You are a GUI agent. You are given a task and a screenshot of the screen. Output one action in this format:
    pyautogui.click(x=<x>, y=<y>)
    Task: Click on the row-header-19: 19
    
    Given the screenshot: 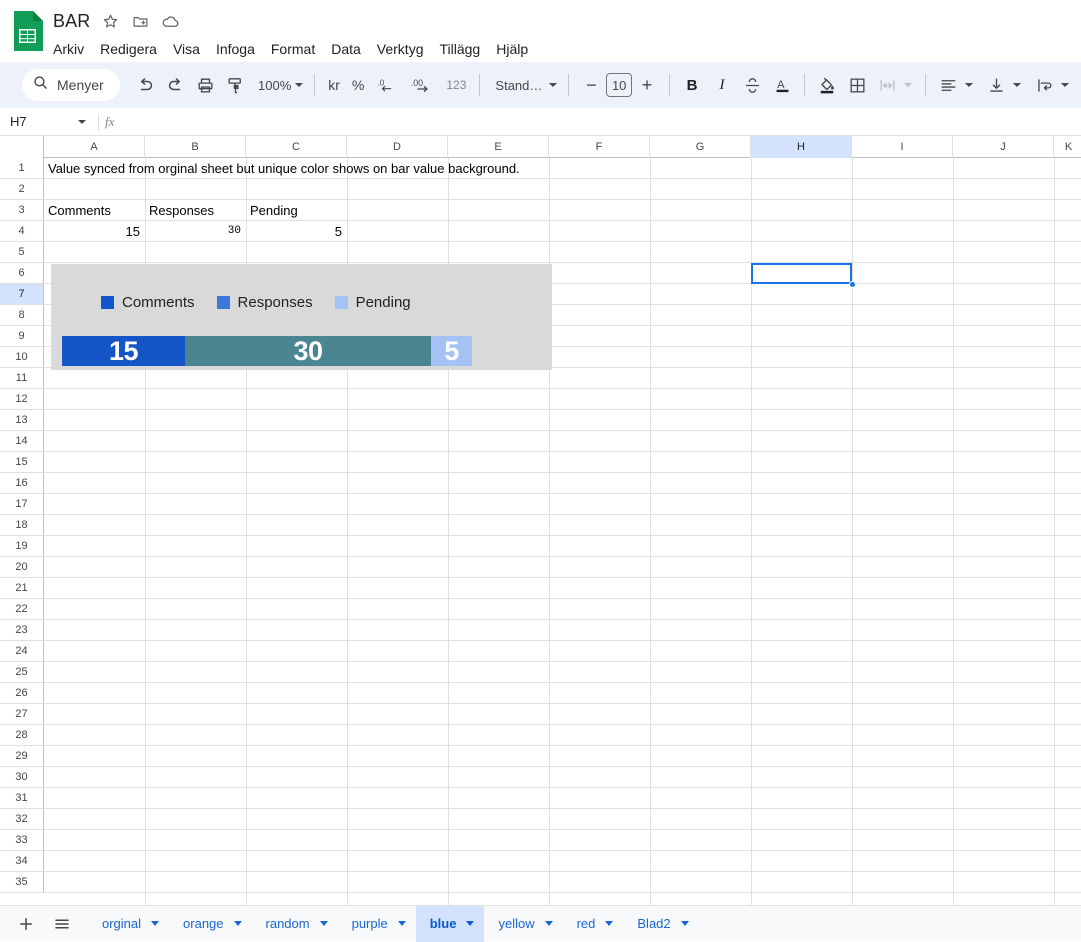 What is the action you would take?
    pyautogui.click(x=22, y=546)
    